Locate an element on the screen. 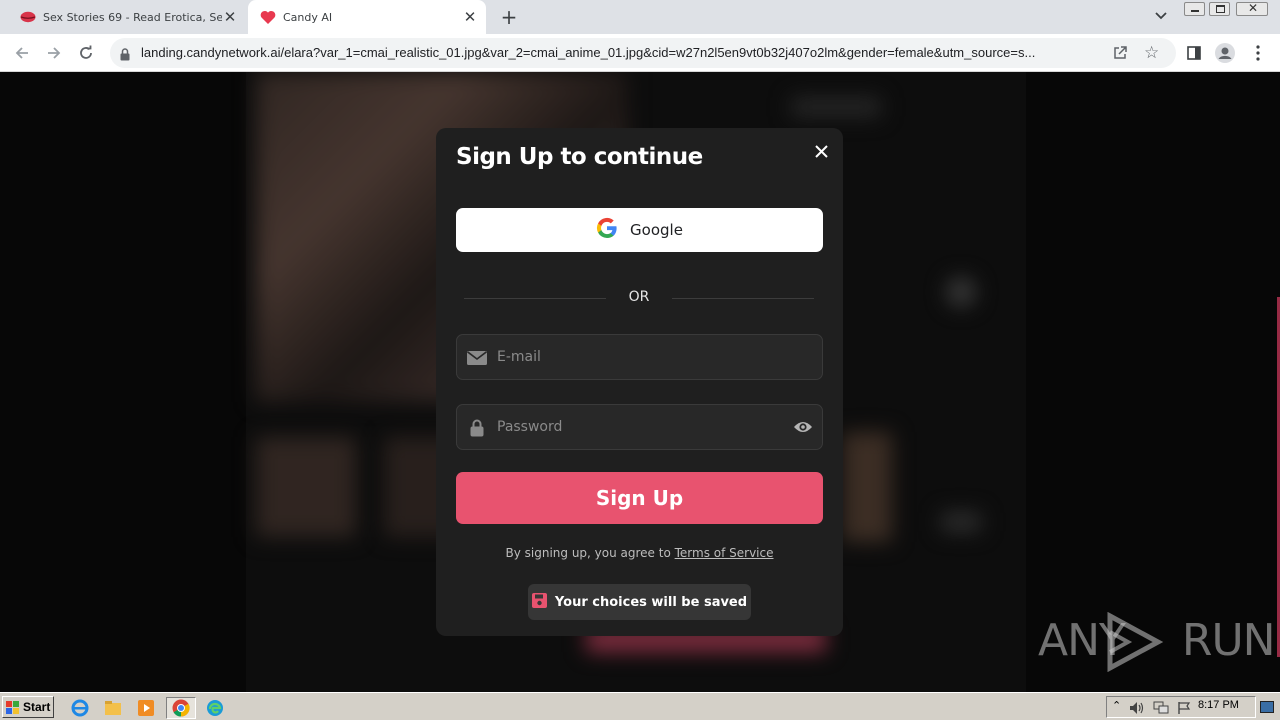 Image resolution: width=1280 pixels, height=720 pixels. edge-icon is located at coordinates (215, 708).